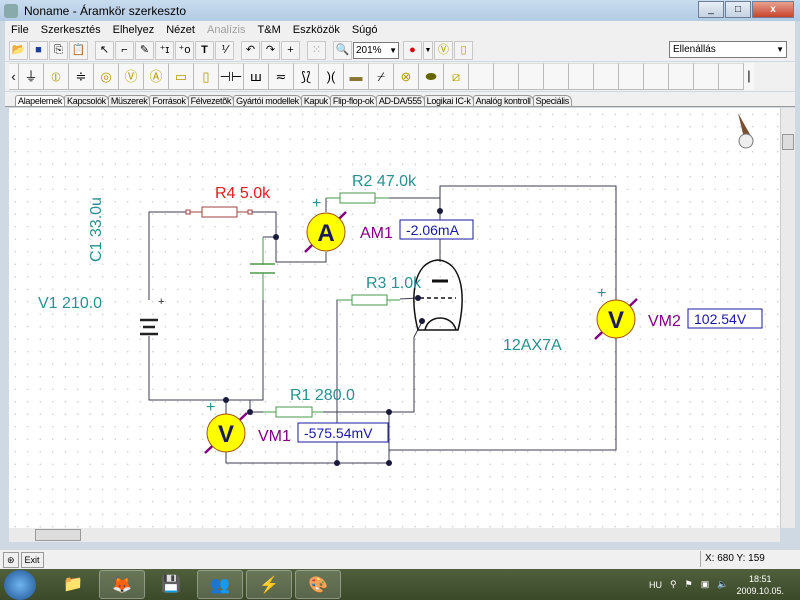 This screenshot has width=800, height=600. I want to click on input-label-icon: ⁺ɪ, so click(164, 50).